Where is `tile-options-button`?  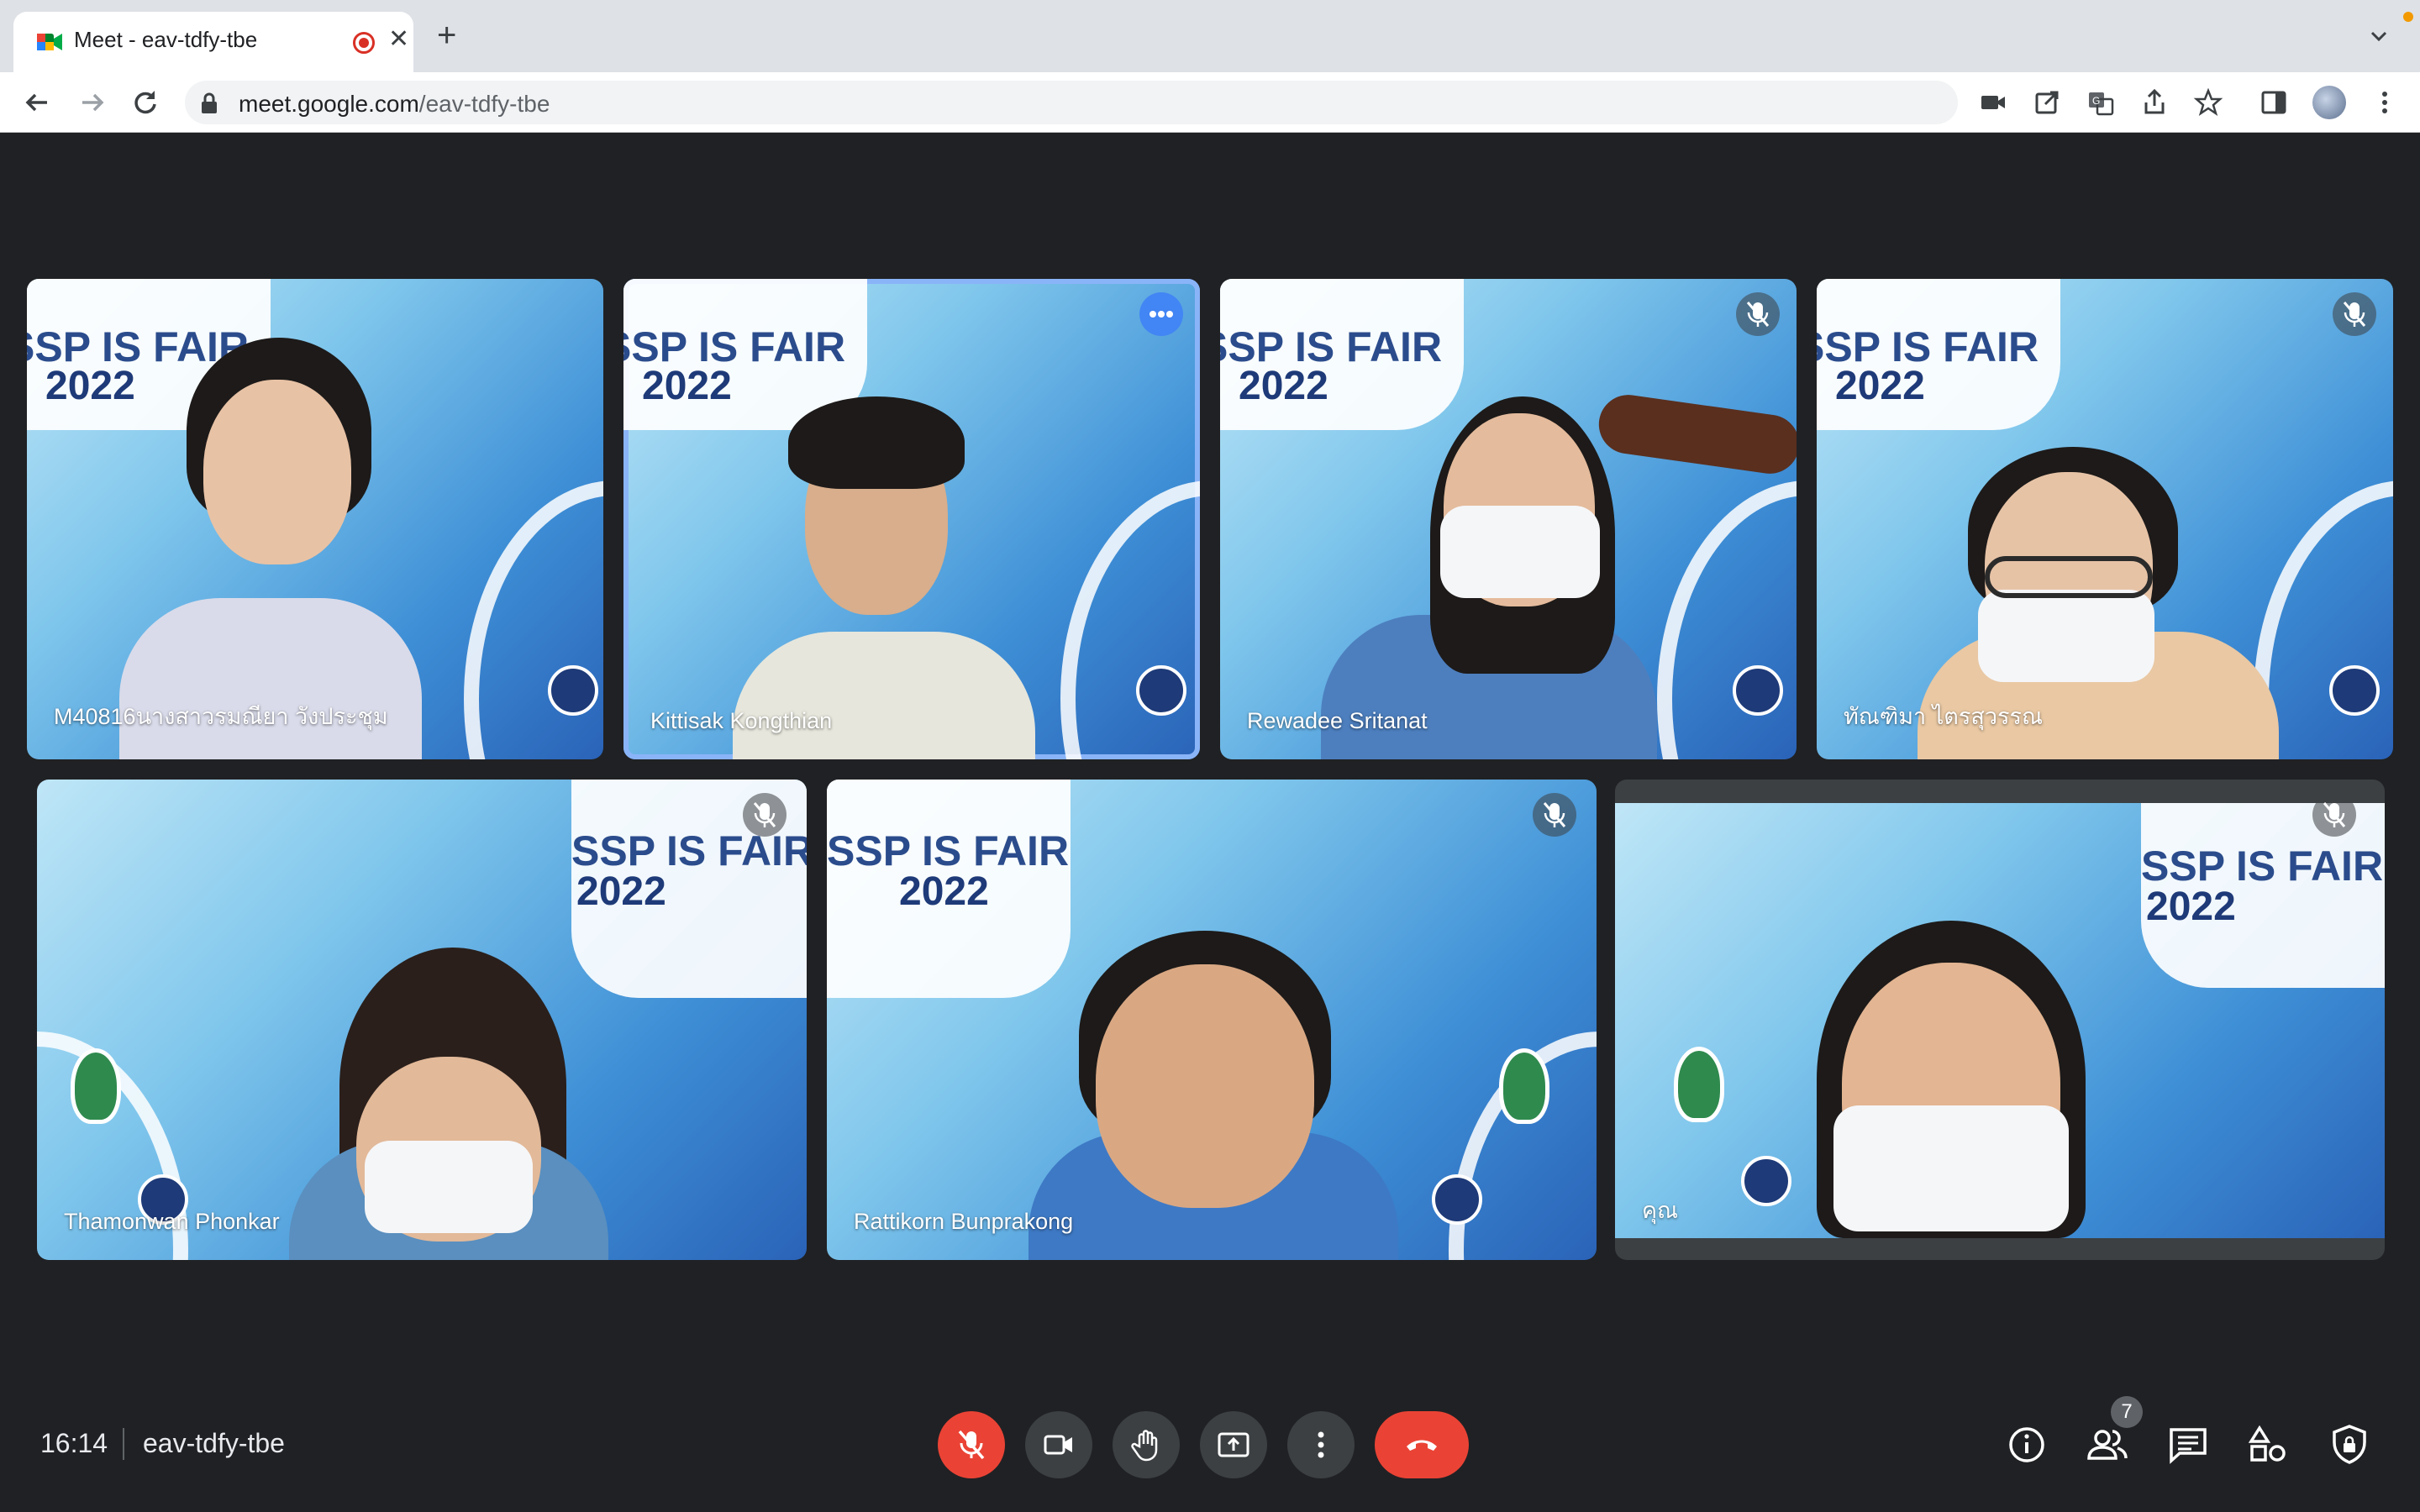
tile-options-button is located at coordinates (1161, 314).